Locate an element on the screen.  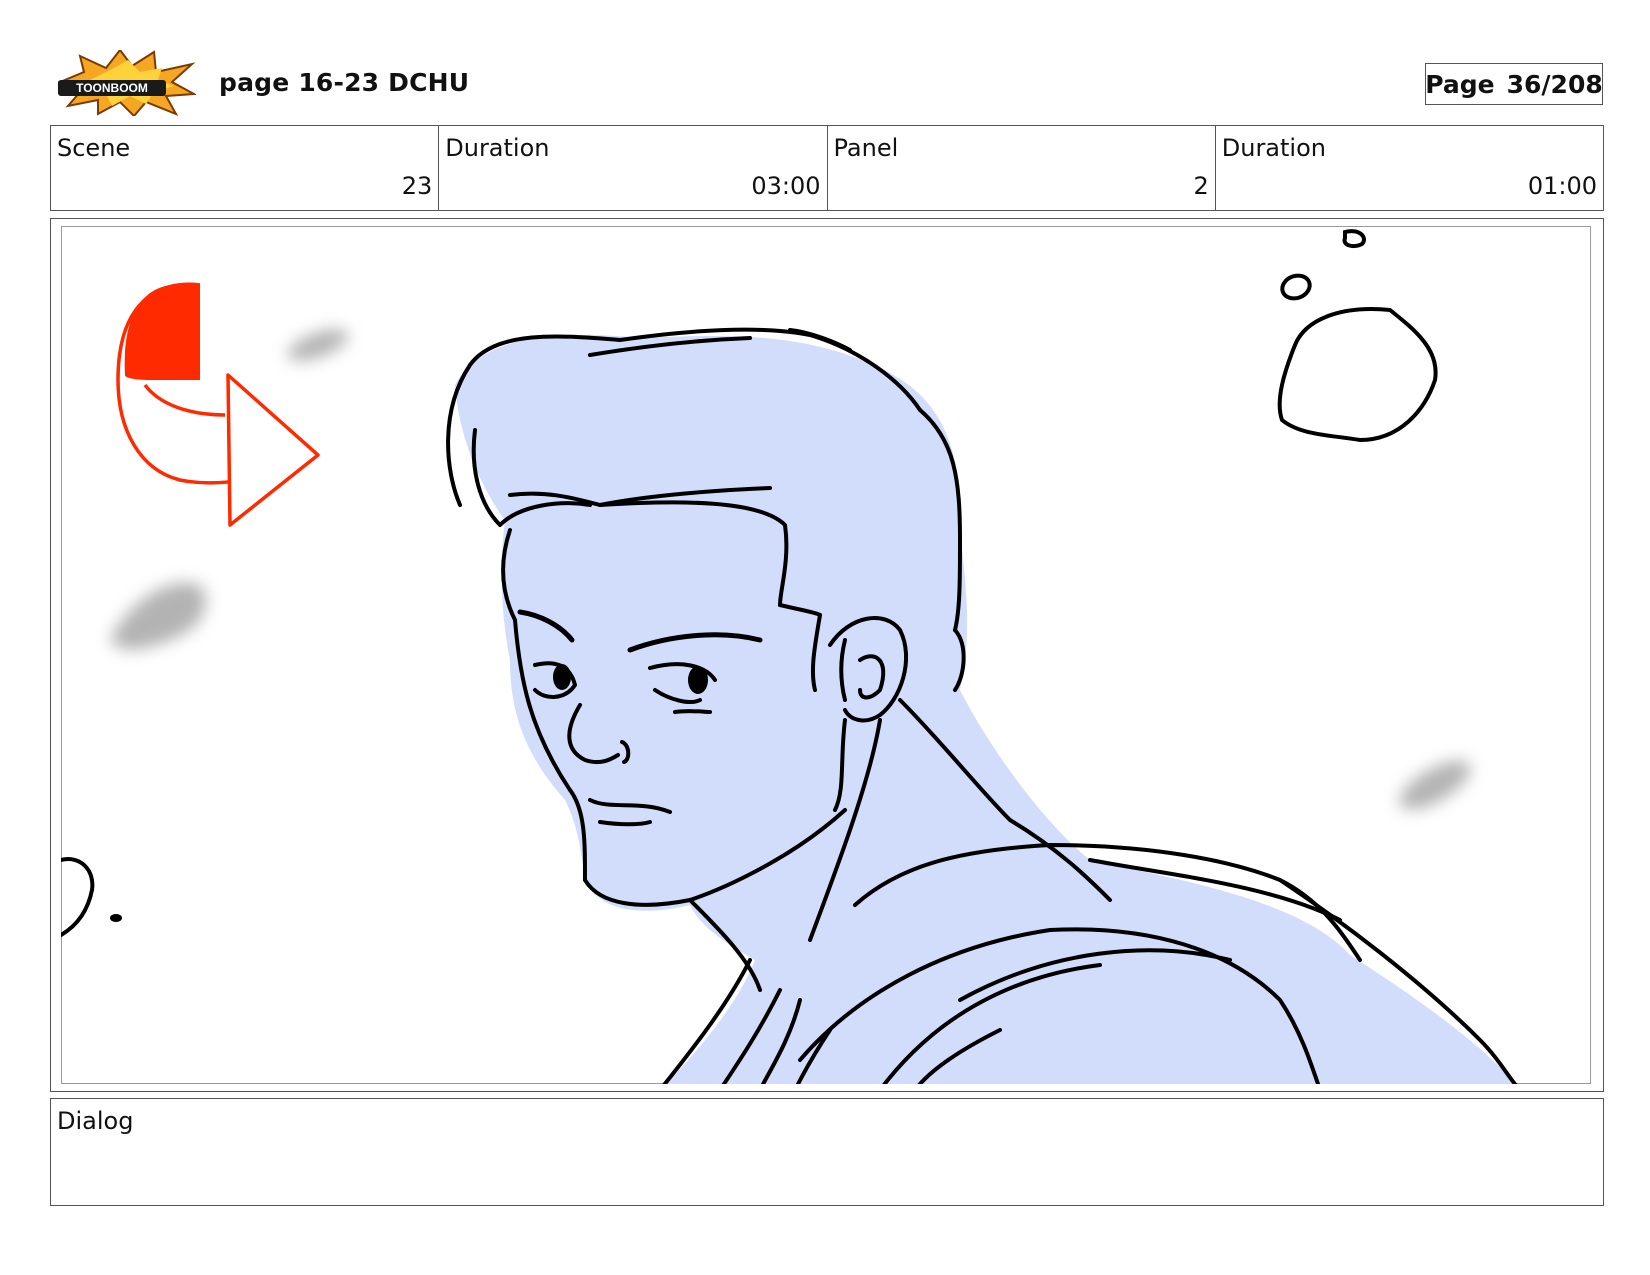
camera-move-arrow is located at coordinates (218, 404).